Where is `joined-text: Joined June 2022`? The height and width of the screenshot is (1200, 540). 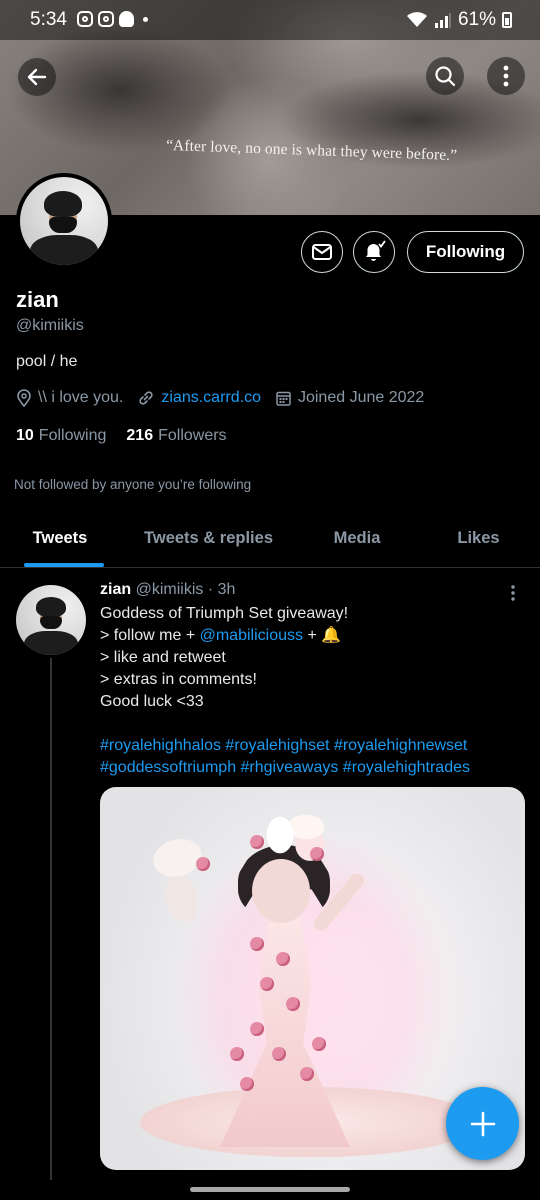 joined-text: Joined June 2022 is located at coordinates (361, 397).